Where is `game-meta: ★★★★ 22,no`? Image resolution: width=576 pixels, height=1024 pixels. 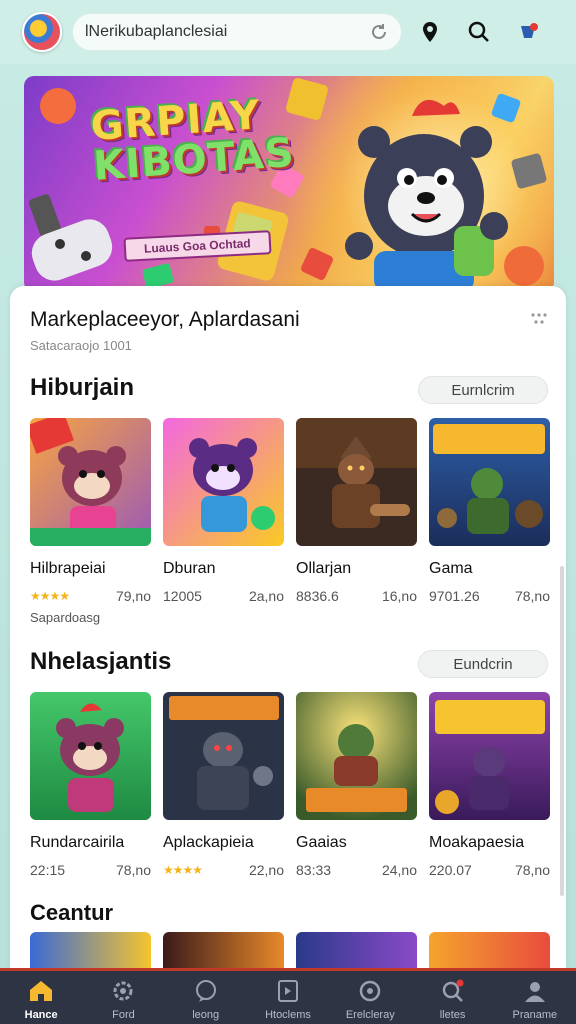
game-meta: ★★★★ 22,no is located at coordinates (223, 870).